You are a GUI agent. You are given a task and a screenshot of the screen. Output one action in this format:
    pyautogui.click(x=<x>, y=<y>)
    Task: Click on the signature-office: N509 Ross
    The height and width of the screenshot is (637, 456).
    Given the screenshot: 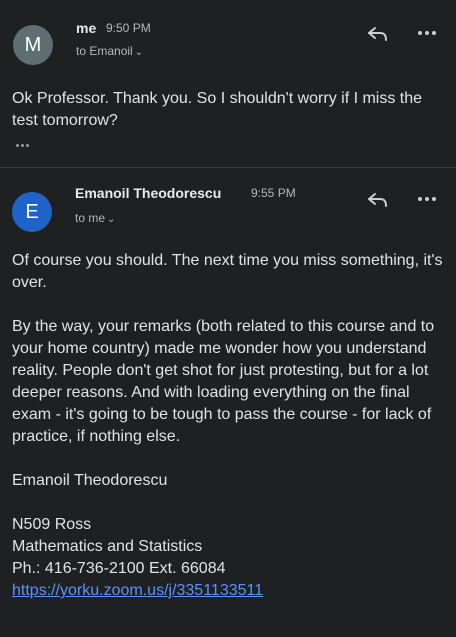 What is the action you would take?
    pyautogui.click(x=52, y=524)
    